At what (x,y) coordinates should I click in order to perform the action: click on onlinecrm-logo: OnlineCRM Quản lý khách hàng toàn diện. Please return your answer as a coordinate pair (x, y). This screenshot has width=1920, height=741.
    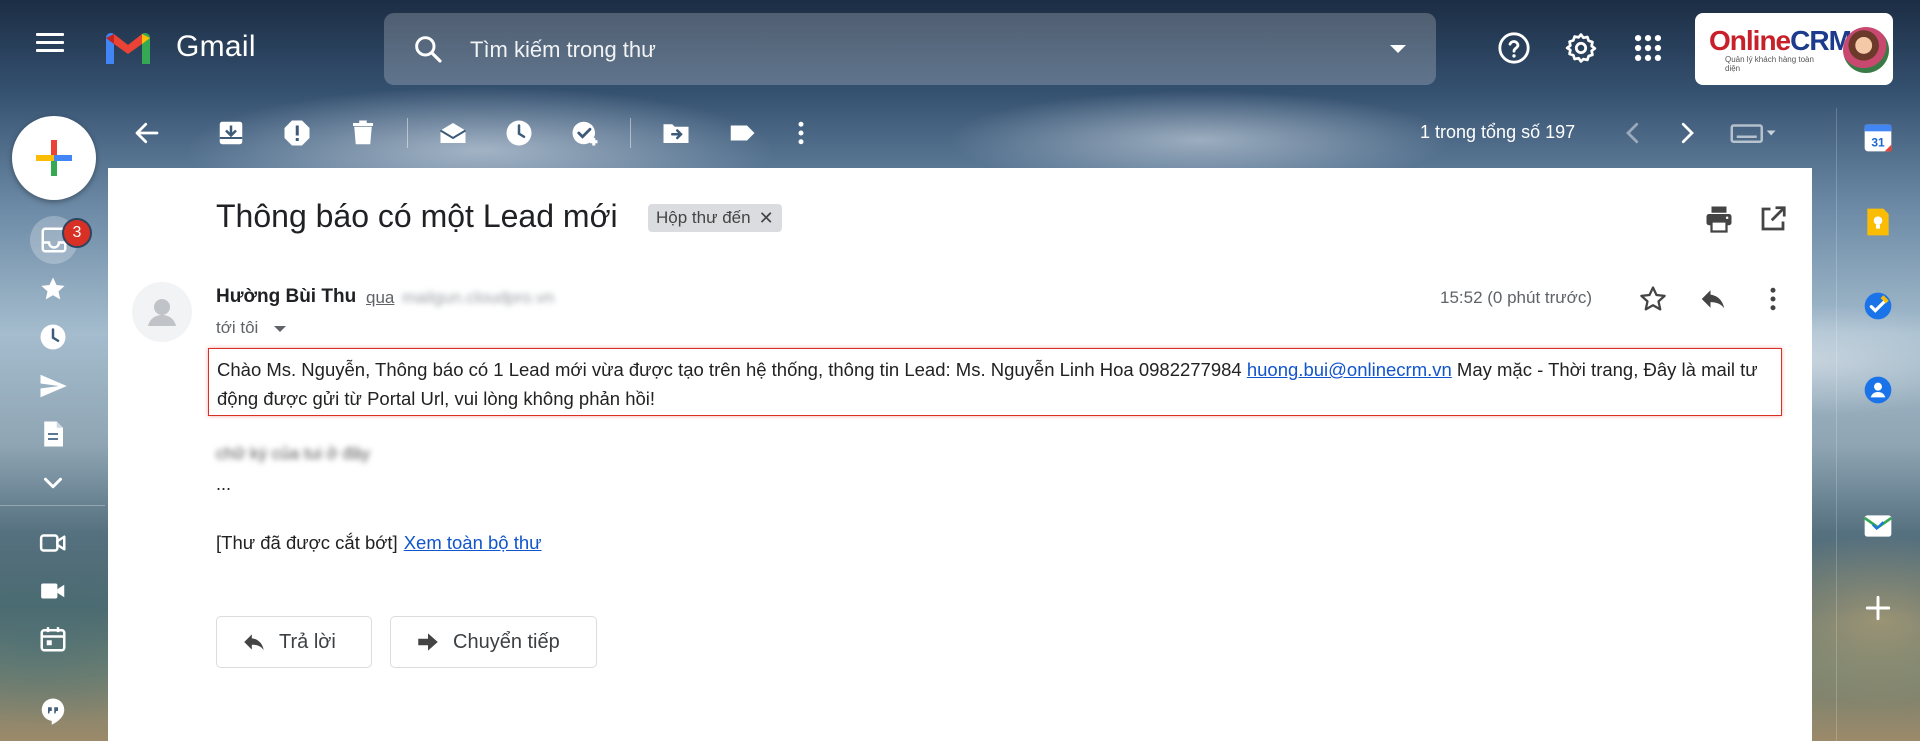
    Looking at the image, I should click on (1780, 49).